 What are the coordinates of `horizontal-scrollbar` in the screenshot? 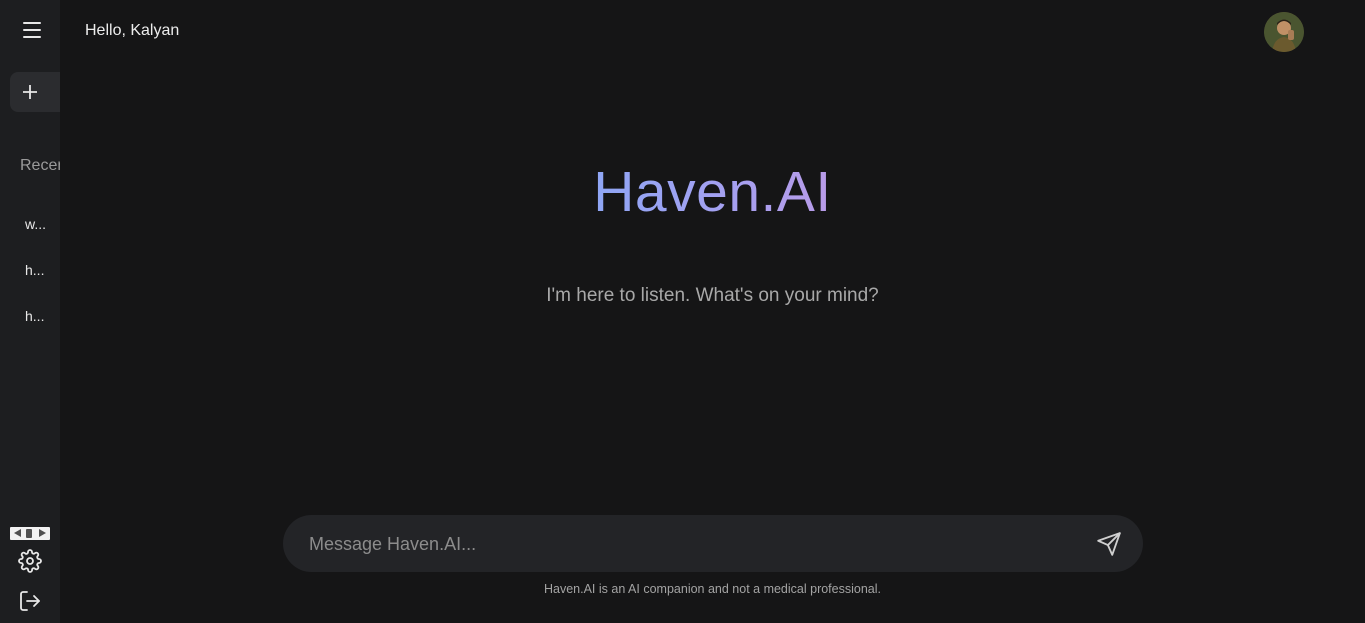 It's located at (30, 533).